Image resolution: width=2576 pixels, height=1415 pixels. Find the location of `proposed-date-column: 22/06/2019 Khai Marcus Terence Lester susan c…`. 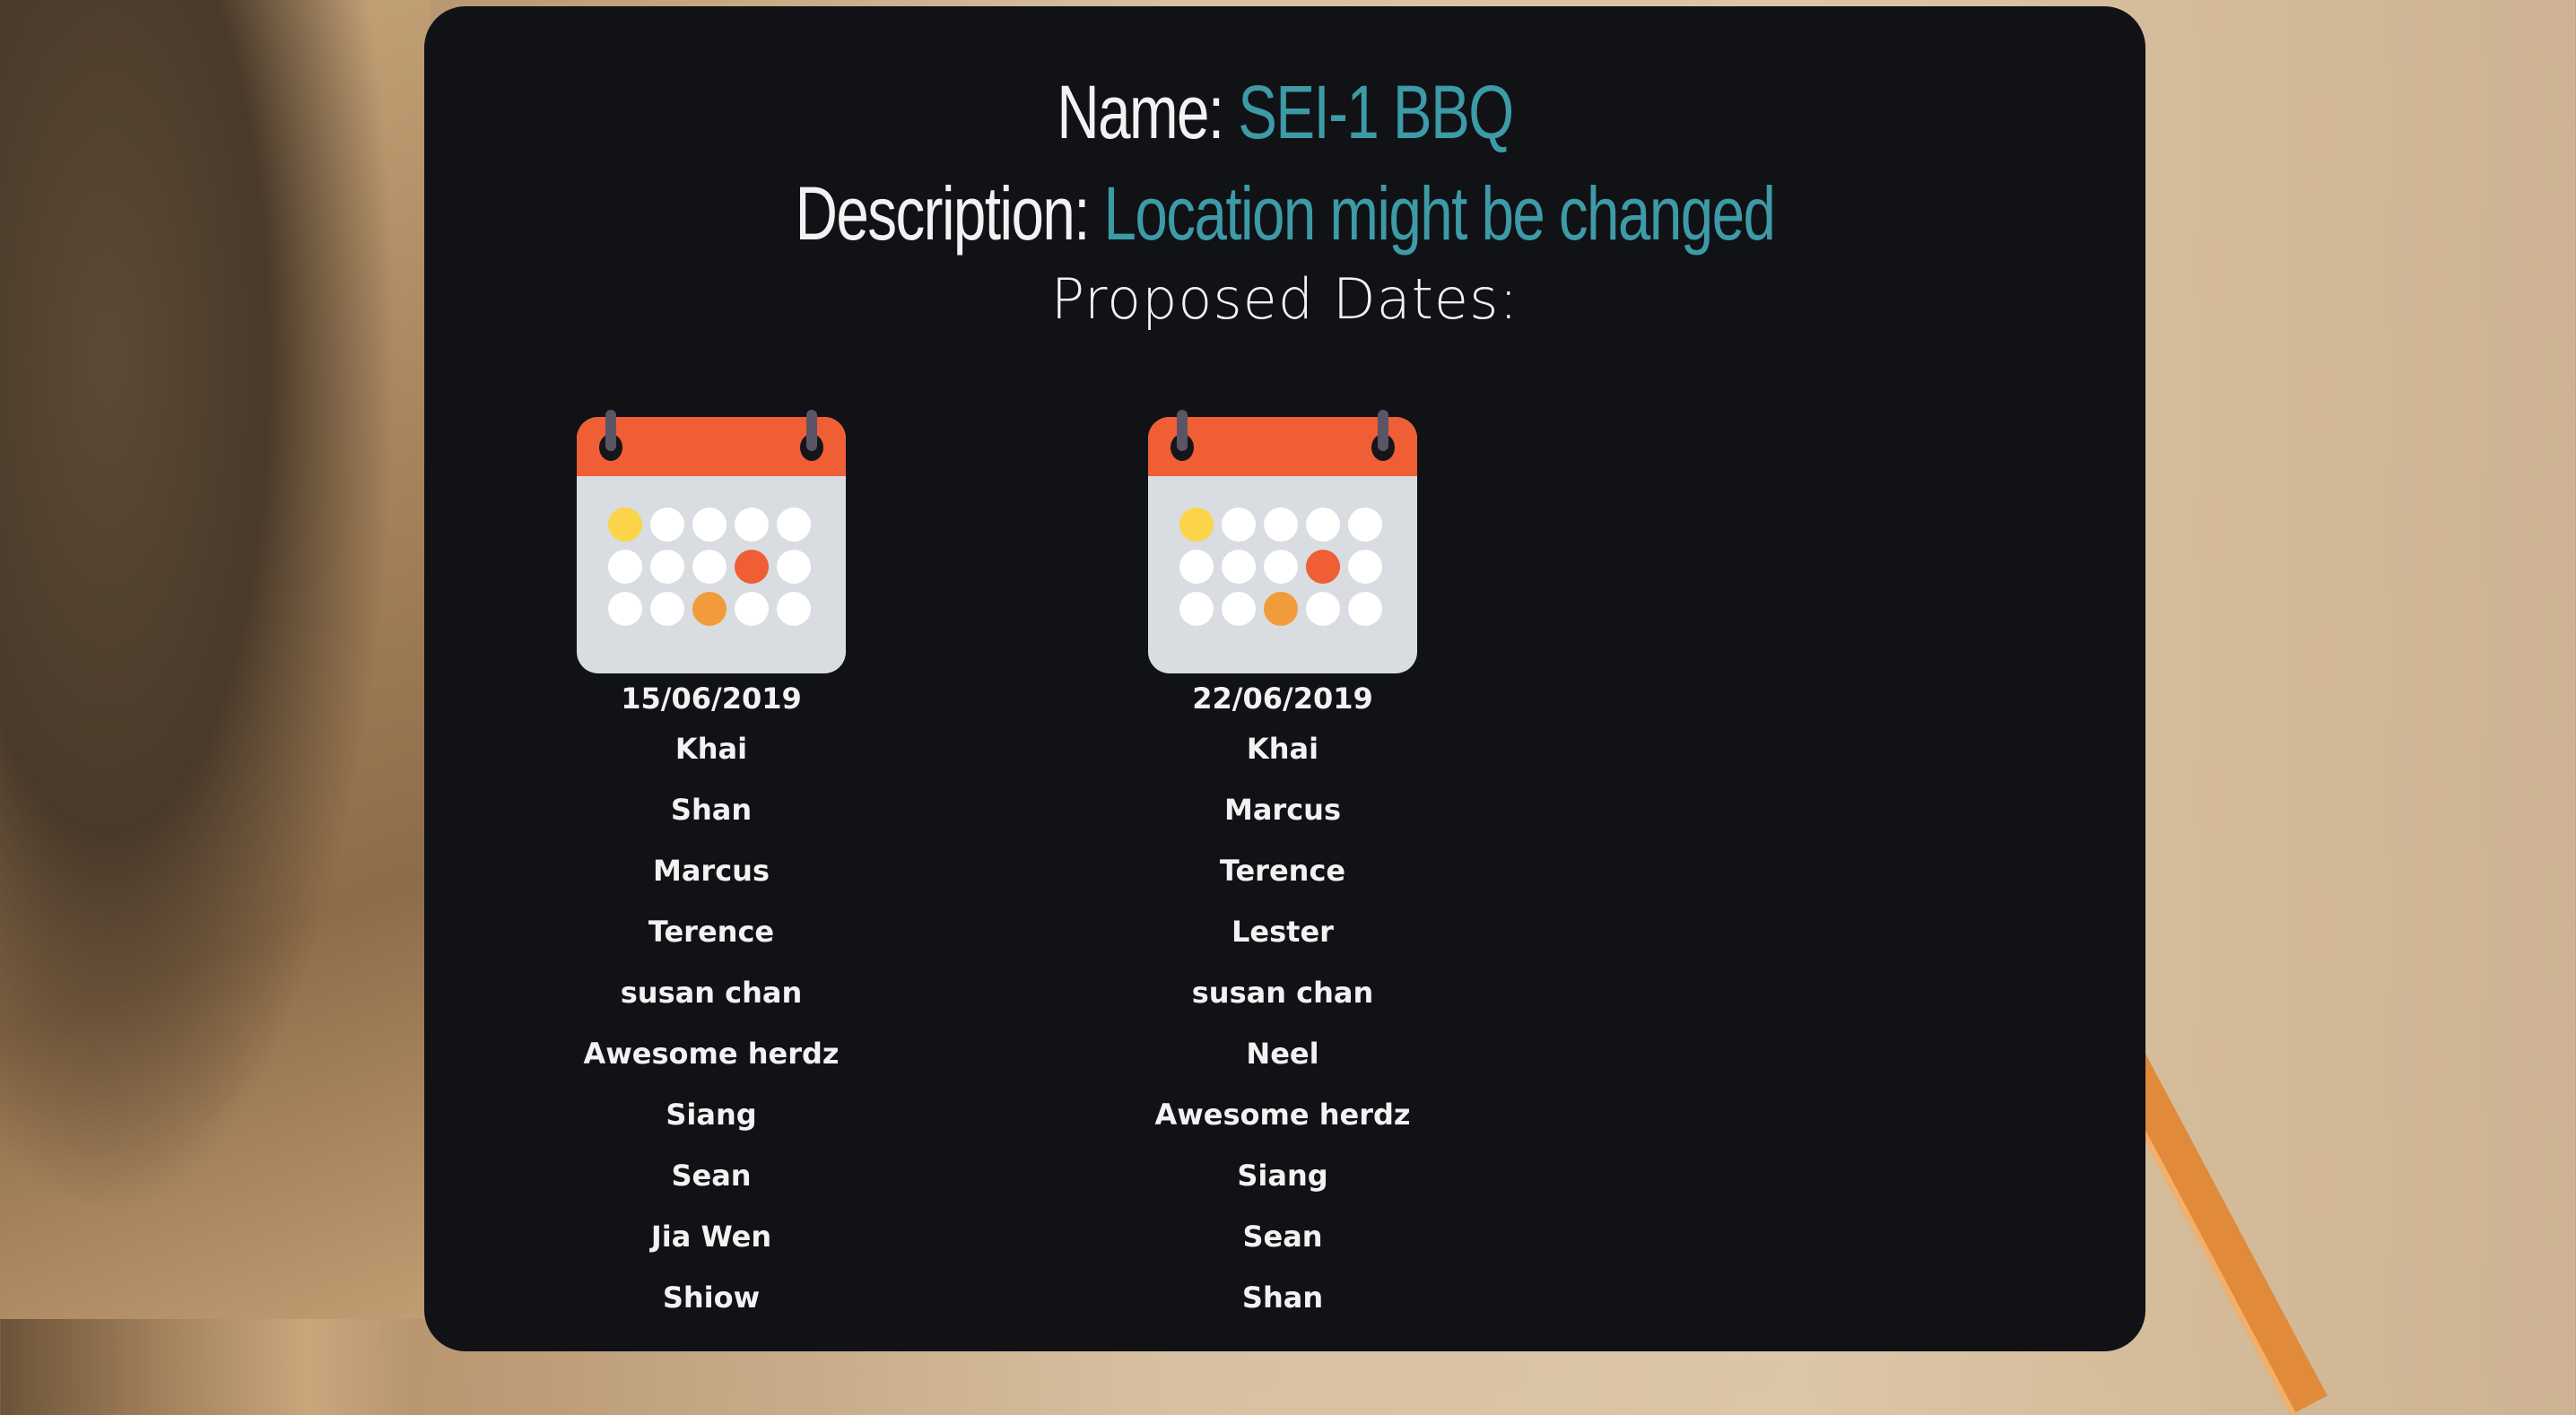

proposed-date-column: 22/06/2019 Khai Marcus Terence Lester susan c… is located at coordinates (1282, 869).